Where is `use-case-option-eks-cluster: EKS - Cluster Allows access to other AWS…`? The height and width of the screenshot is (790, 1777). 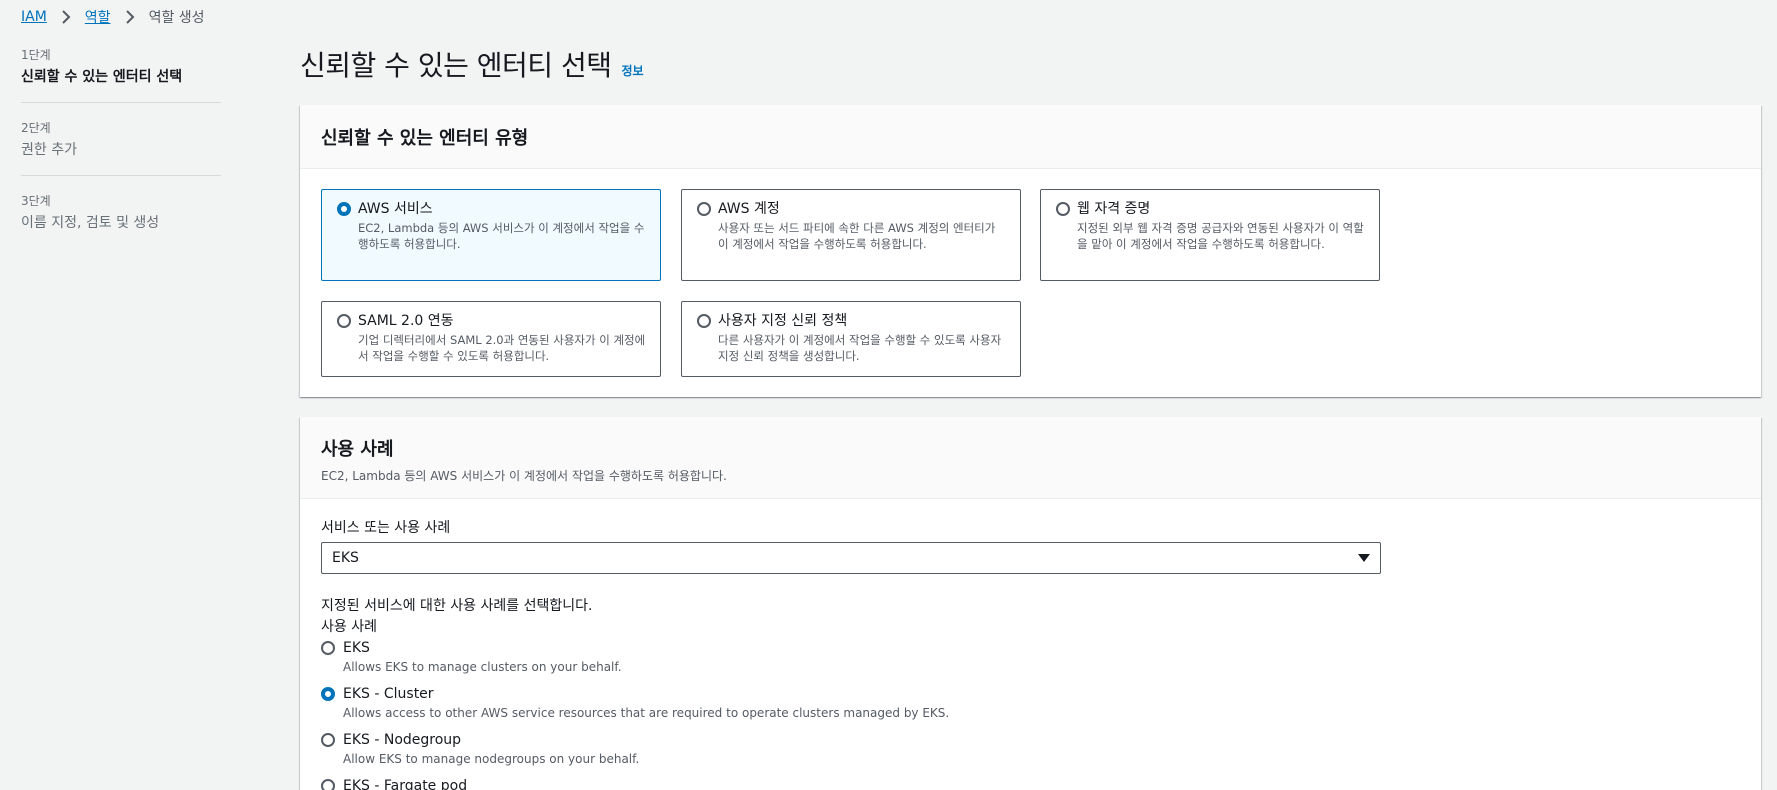
use-case-option-eks-cluster: EKS - Cluster Allows access to other AWS… is located at coordinates (635, 703).